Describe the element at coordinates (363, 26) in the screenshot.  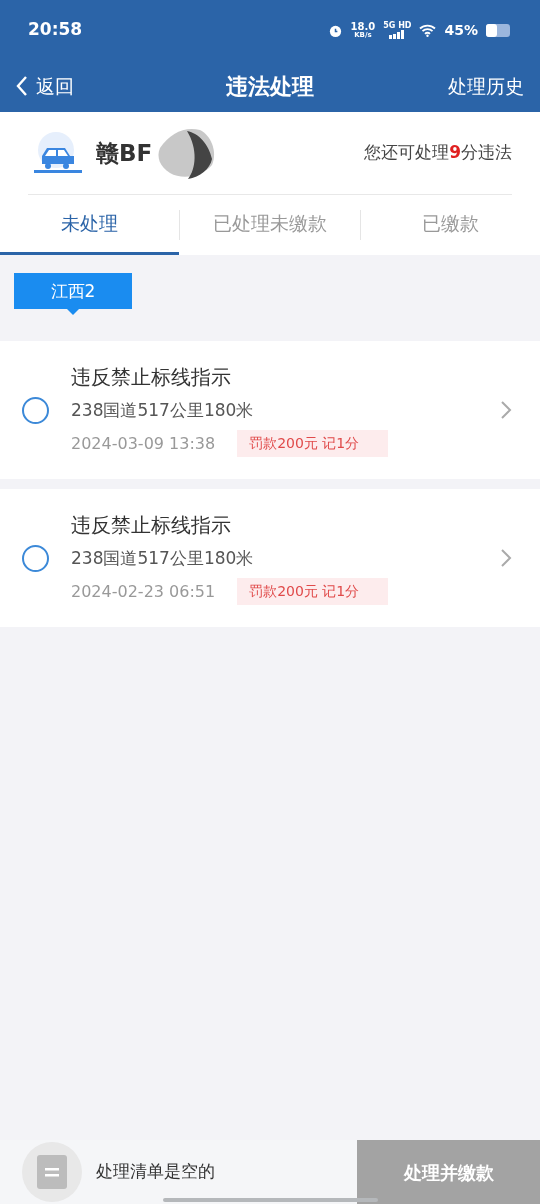
I see `network-speed: 18.0` at that location.